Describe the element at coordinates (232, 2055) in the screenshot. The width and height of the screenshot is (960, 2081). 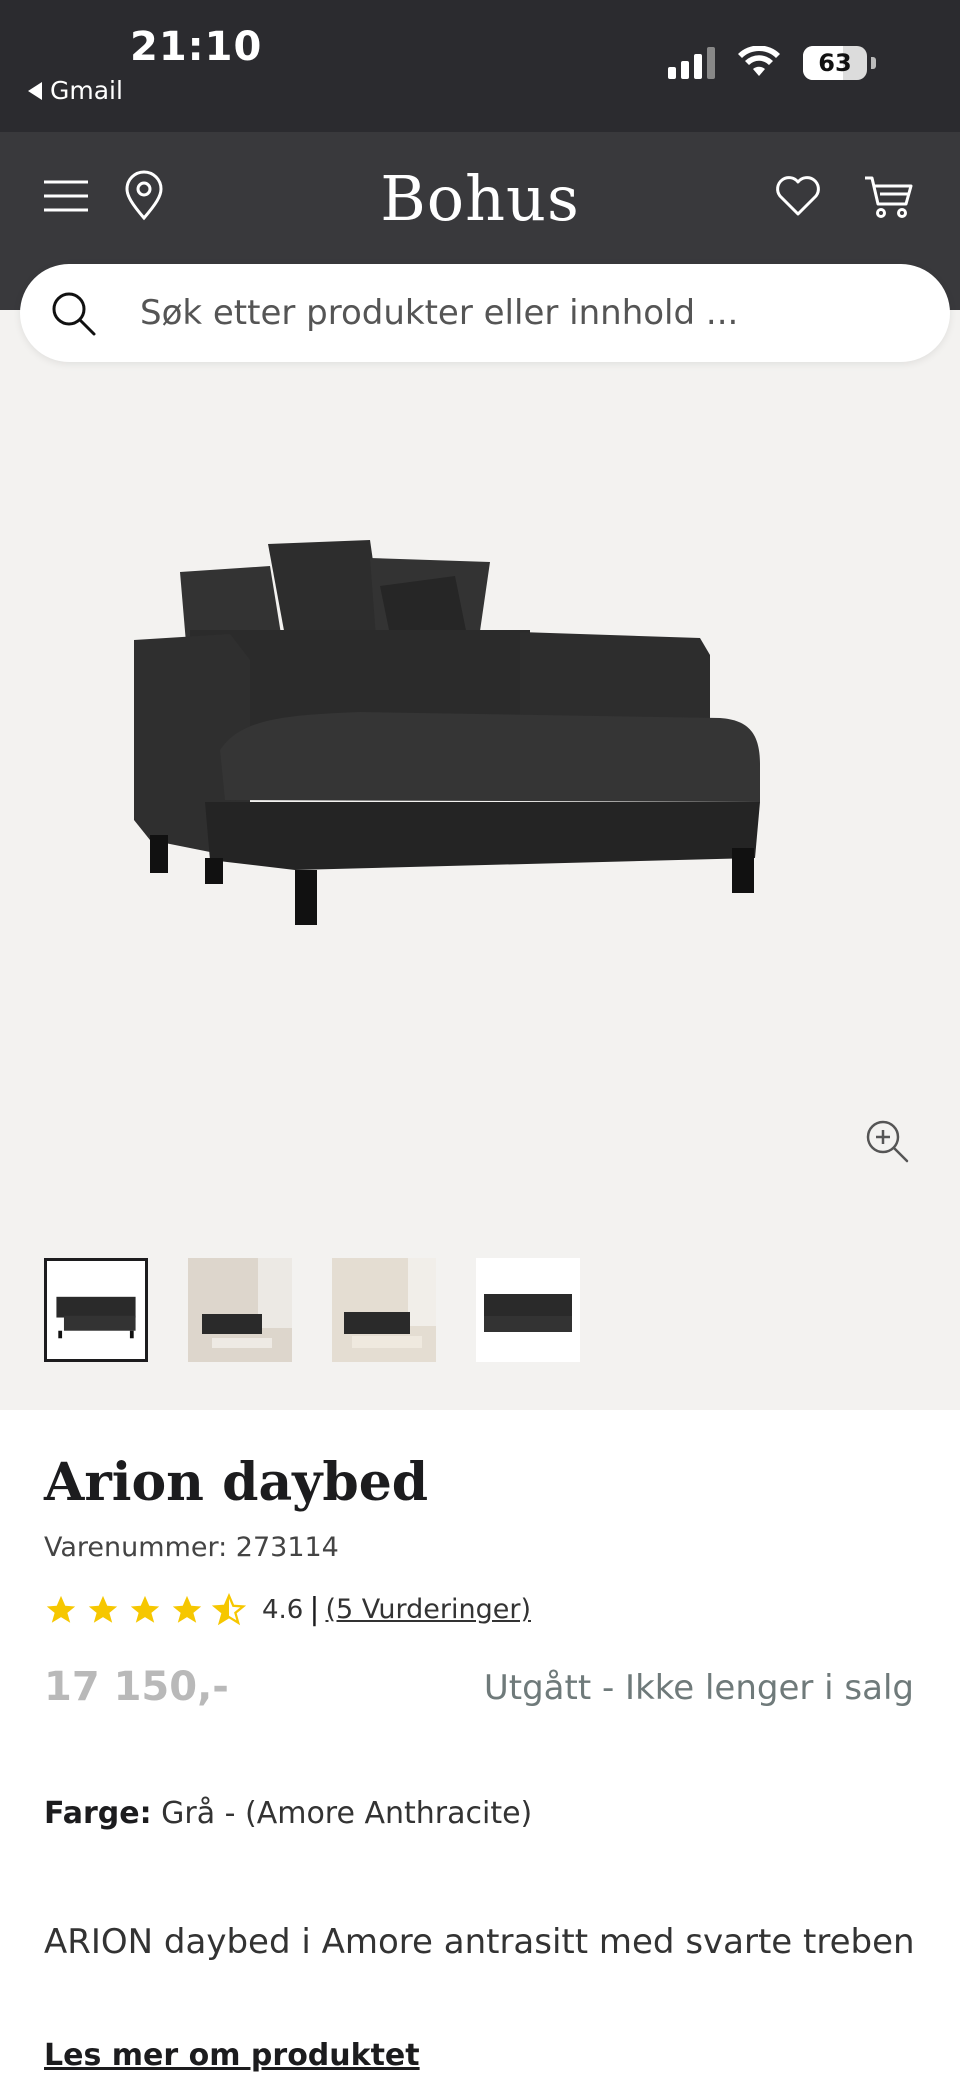
I see `read-more-link: Les mer om produktet` at that location.